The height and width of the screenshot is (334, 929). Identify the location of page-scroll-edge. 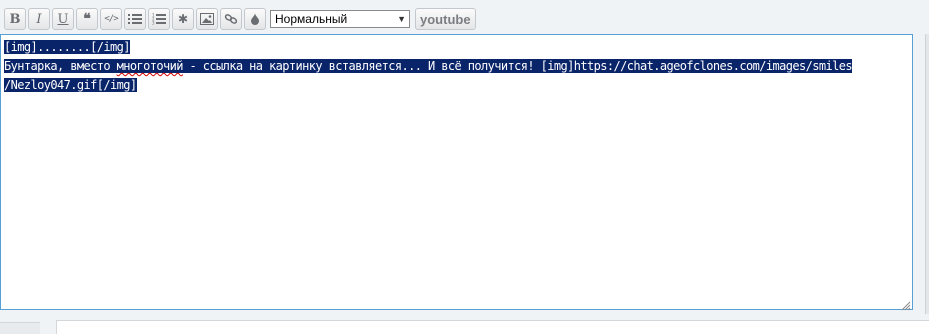
(927, 174).